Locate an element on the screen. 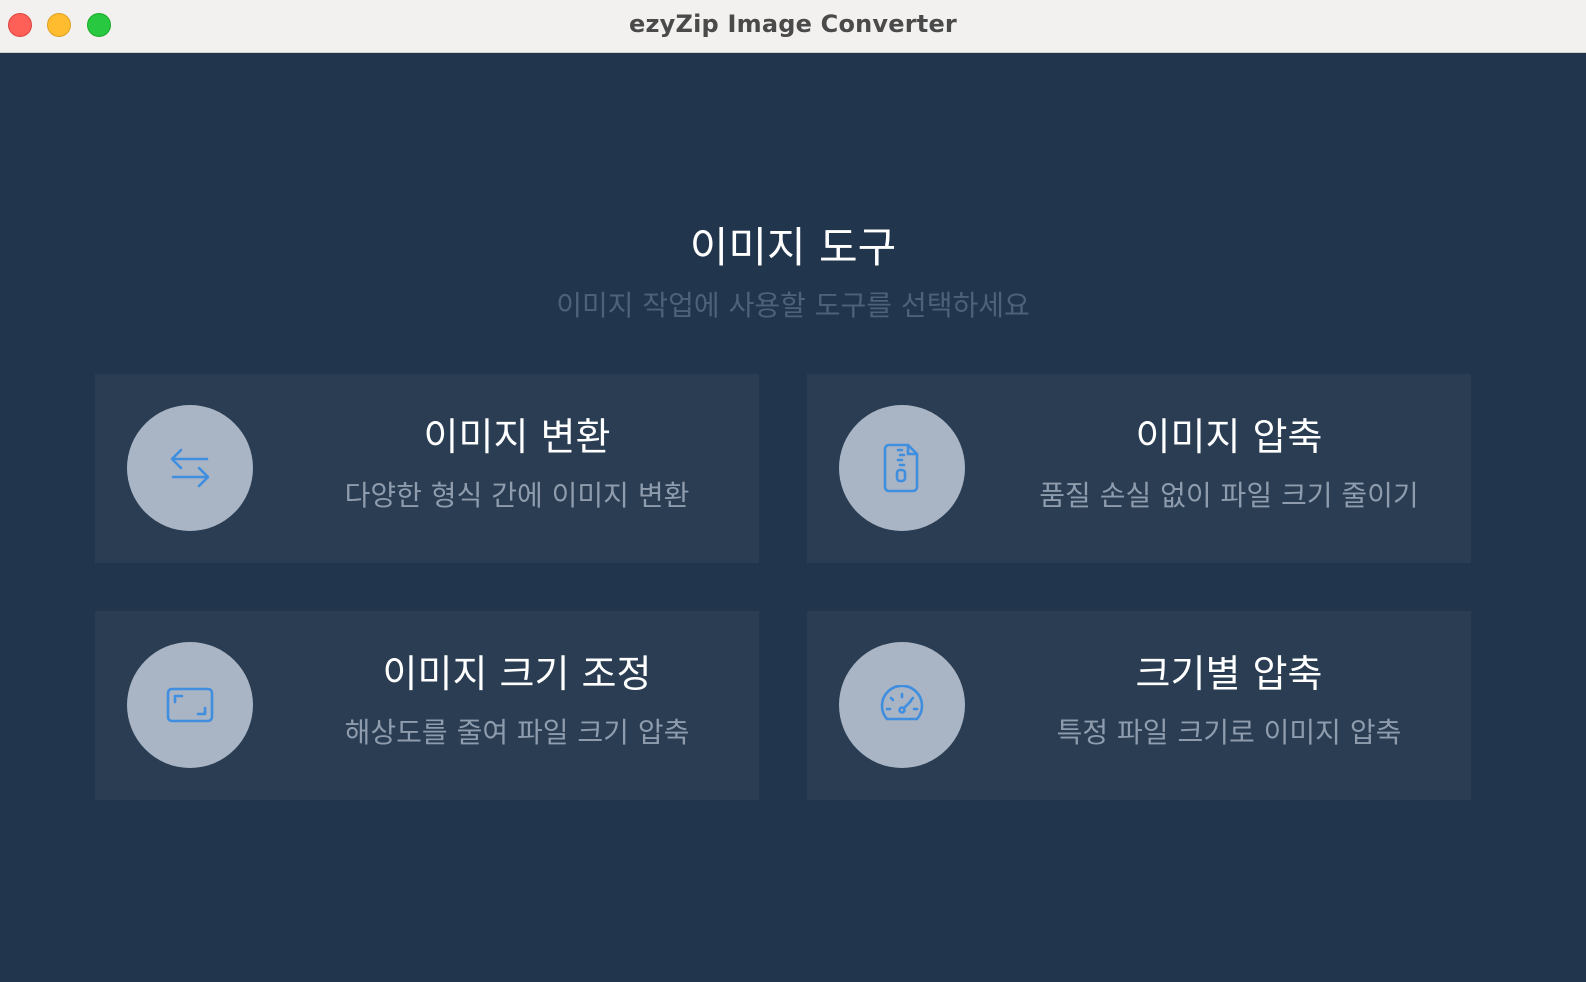 This screenshot has height=982, width=1586. tool-card-description: 품질 손실 없이 파일 크기 줄이기 is located at coordinates (1229, 495).